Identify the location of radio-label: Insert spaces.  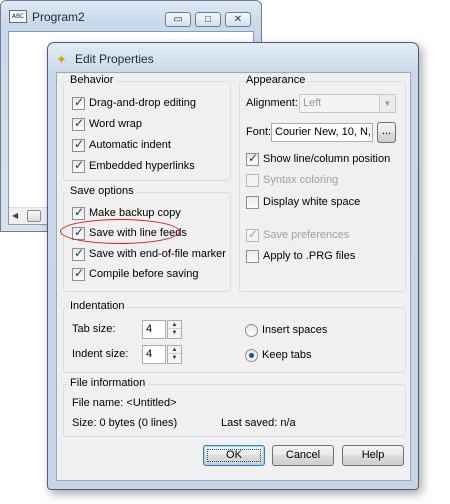
(295, 330).